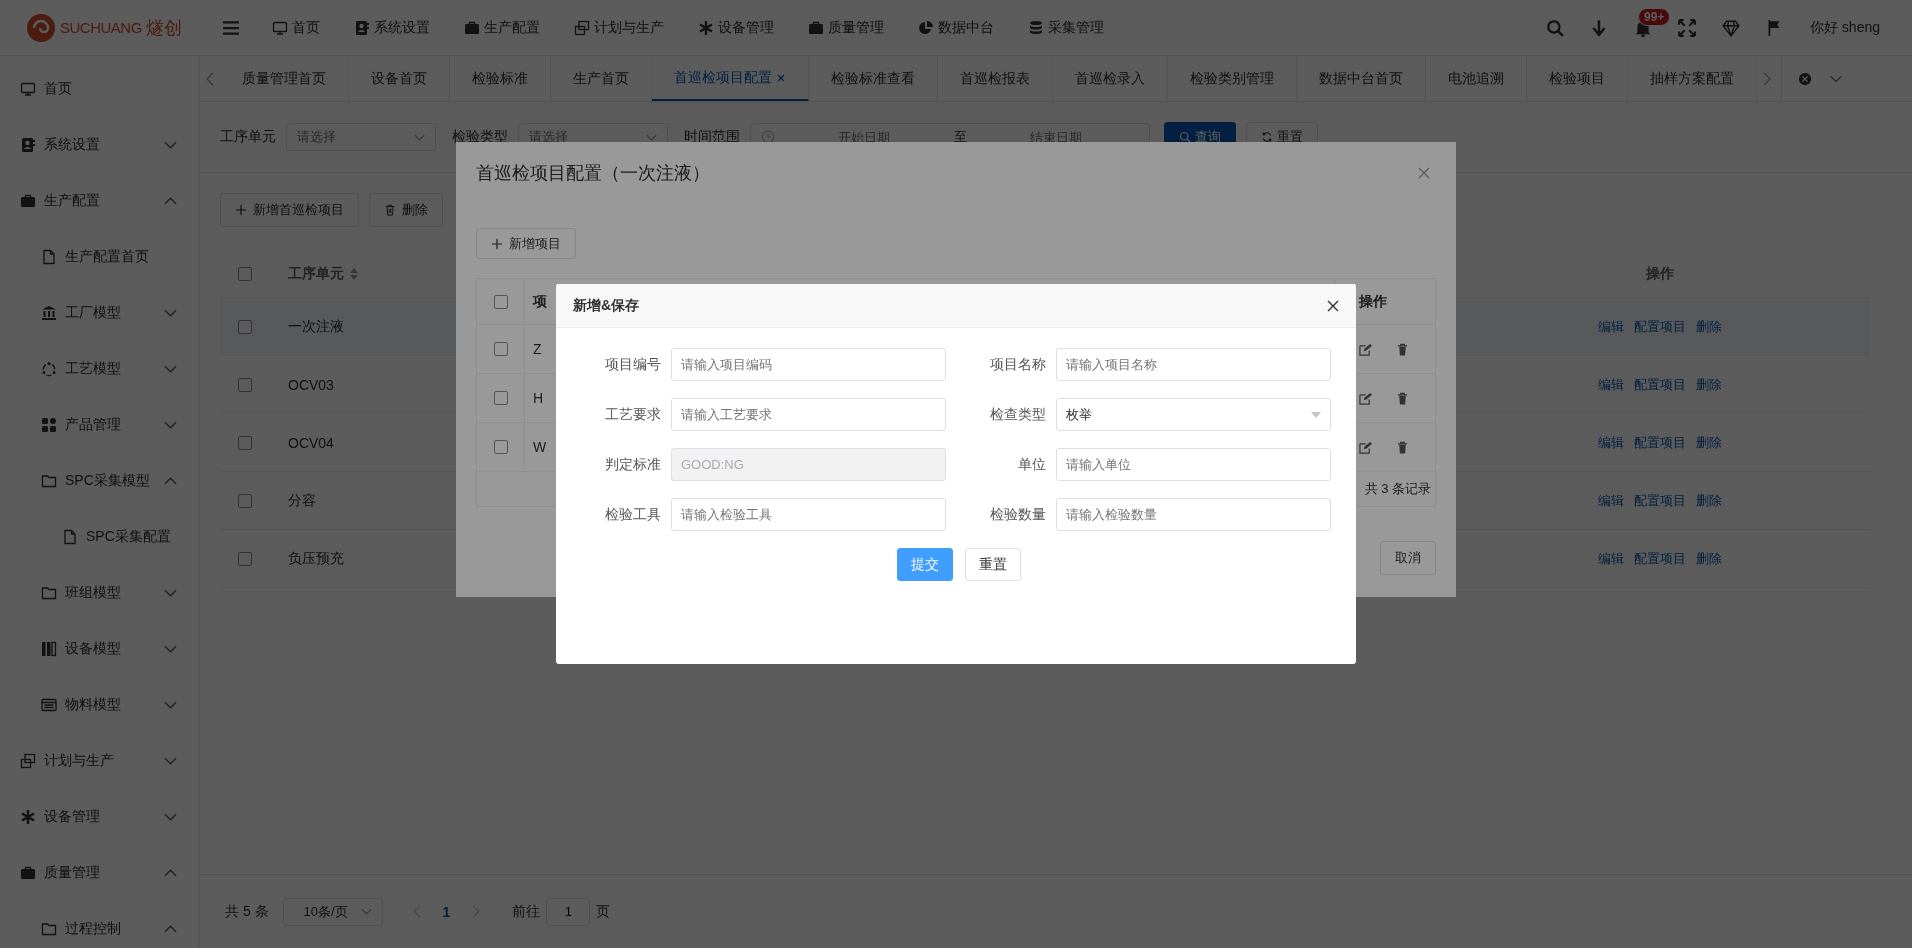 This screenshot has width=1912, height=948. Describe the element at coordinates (99, 537) in the screenshot. I see `sidebar-item: SPC采集配置` at that location.